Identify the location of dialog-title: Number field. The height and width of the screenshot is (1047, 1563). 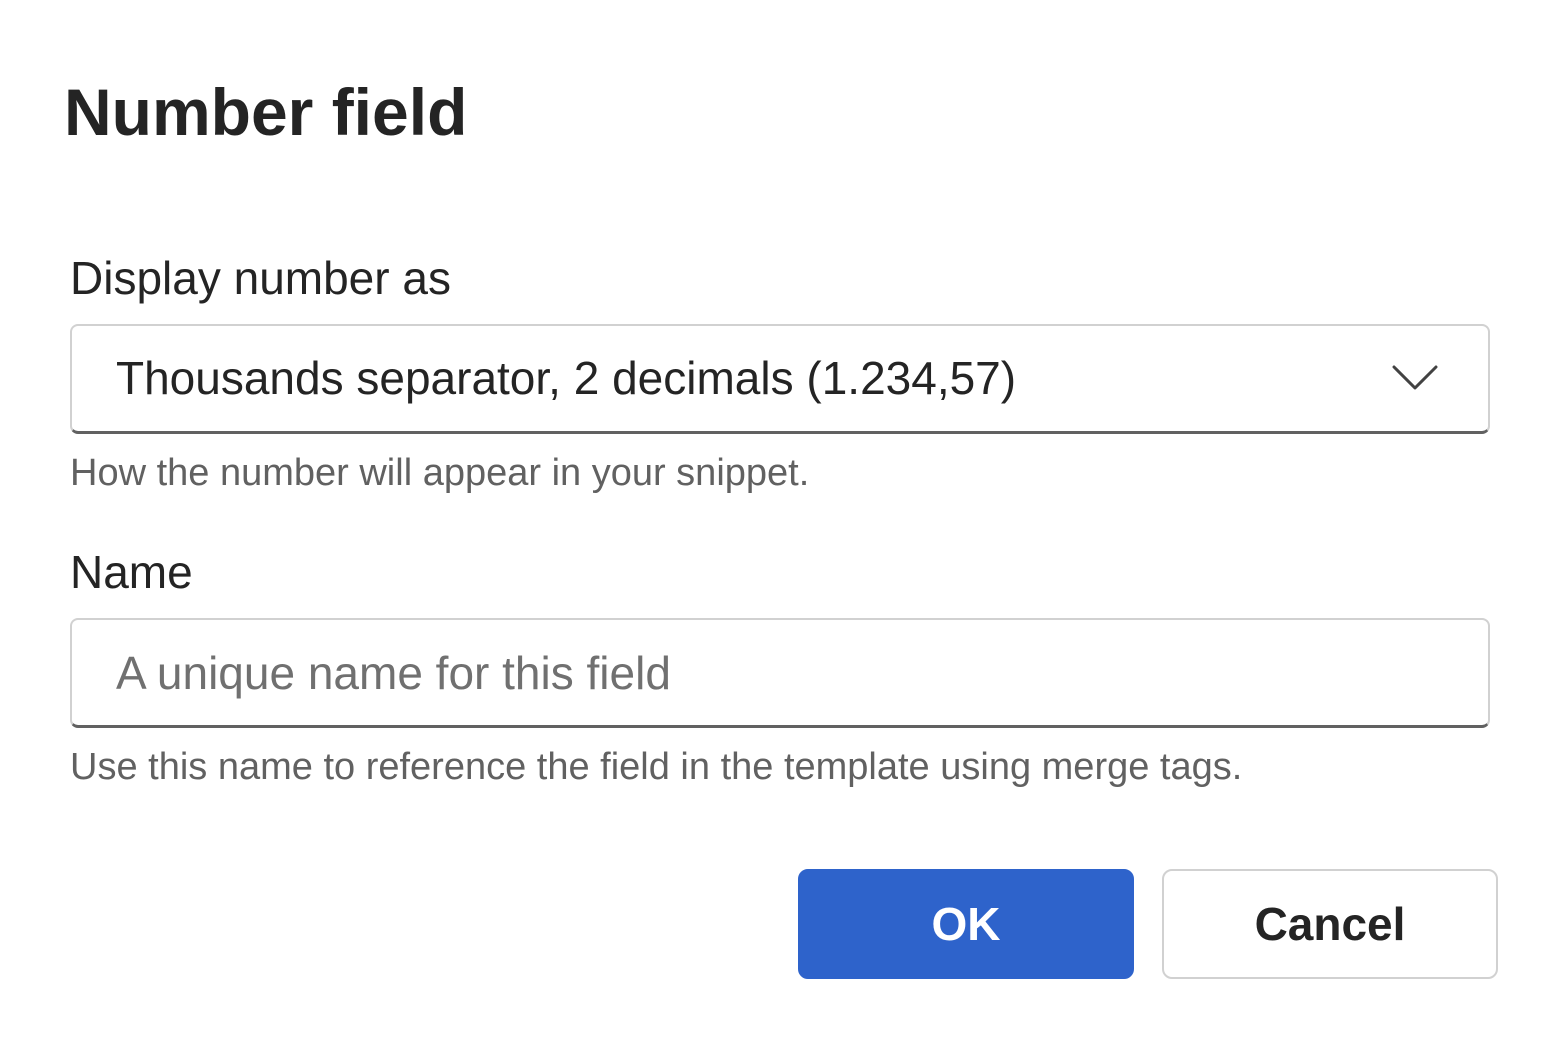
(266, 112).